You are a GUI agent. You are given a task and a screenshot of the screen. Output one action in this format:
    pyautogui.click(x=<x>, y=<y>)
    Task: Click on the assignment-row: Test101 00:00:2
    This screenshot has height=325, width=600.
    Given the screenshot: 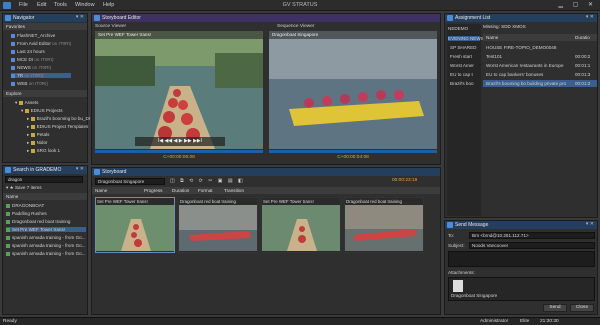 What is the action you would take?
    pyautogui.click(x=540, y=56)
    